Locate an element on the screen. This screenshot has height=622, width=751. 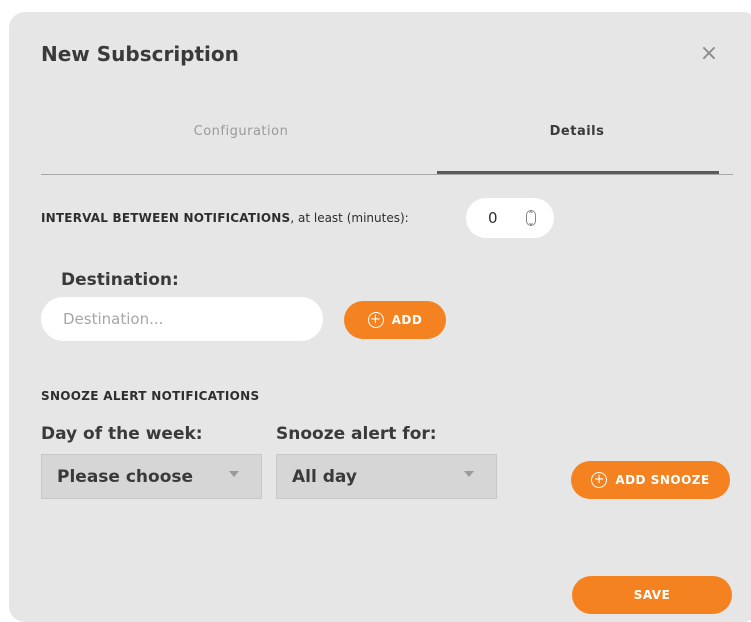
dialog-title: New Subscription is located at coordinates (140, 54).